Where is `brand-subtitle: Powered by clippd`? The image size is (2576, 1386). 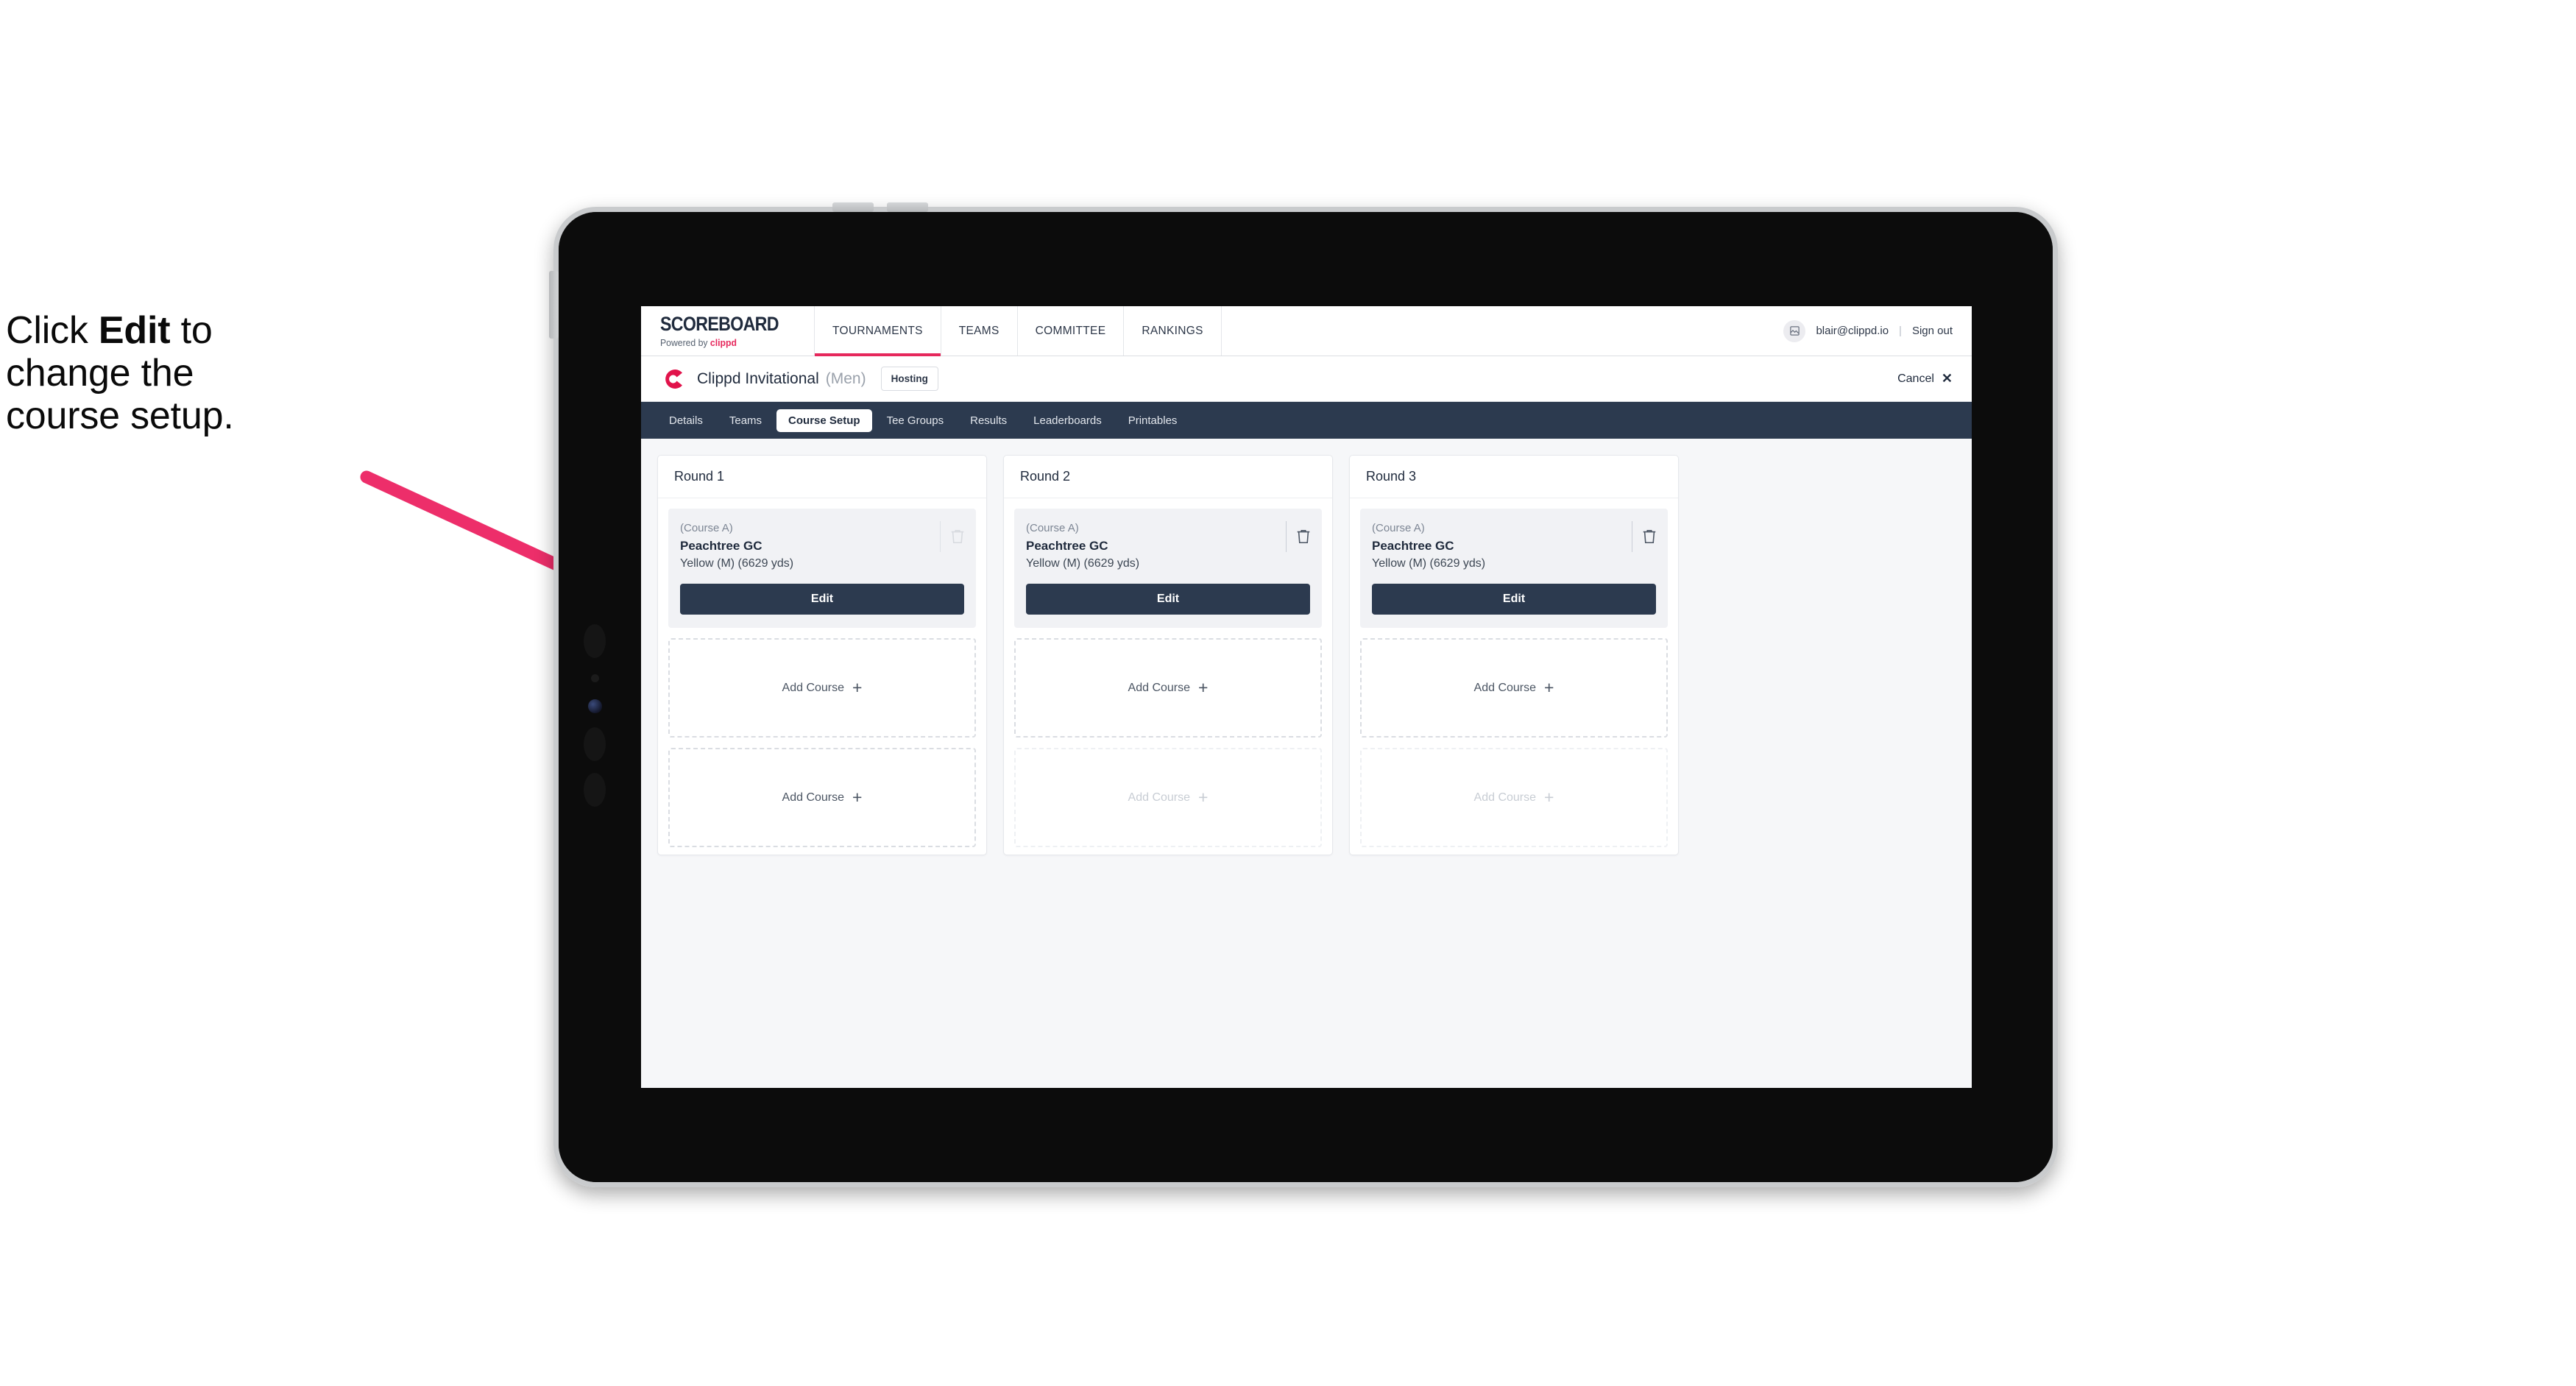
brand-subtitle: Powered by clippd is located at coordinates (725, 343).